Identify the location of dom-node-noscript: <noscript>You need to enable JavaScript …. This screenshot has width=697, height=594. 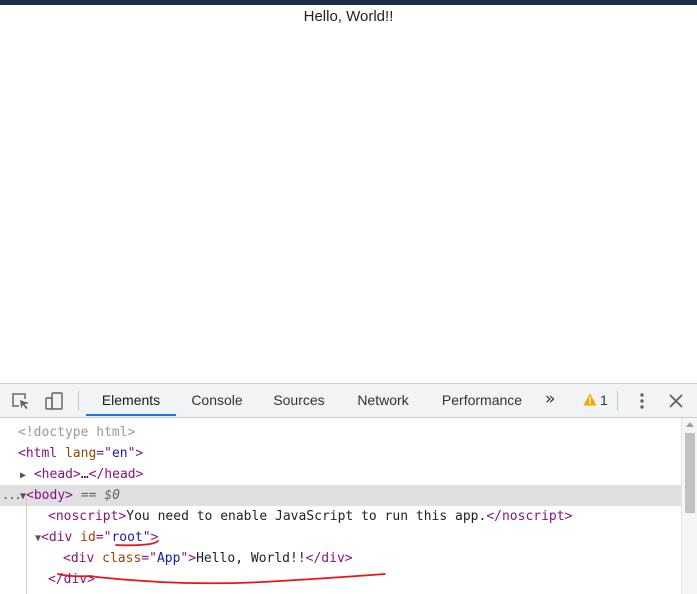
(340, 516).